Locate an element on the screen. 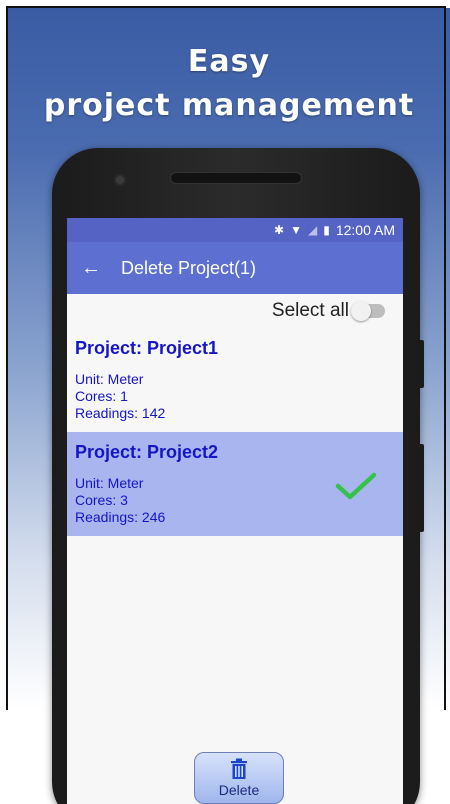 Image resolution: width=450 pixels, height=804 pixels. delete-button: Delete is located at coordinates (239, 778).